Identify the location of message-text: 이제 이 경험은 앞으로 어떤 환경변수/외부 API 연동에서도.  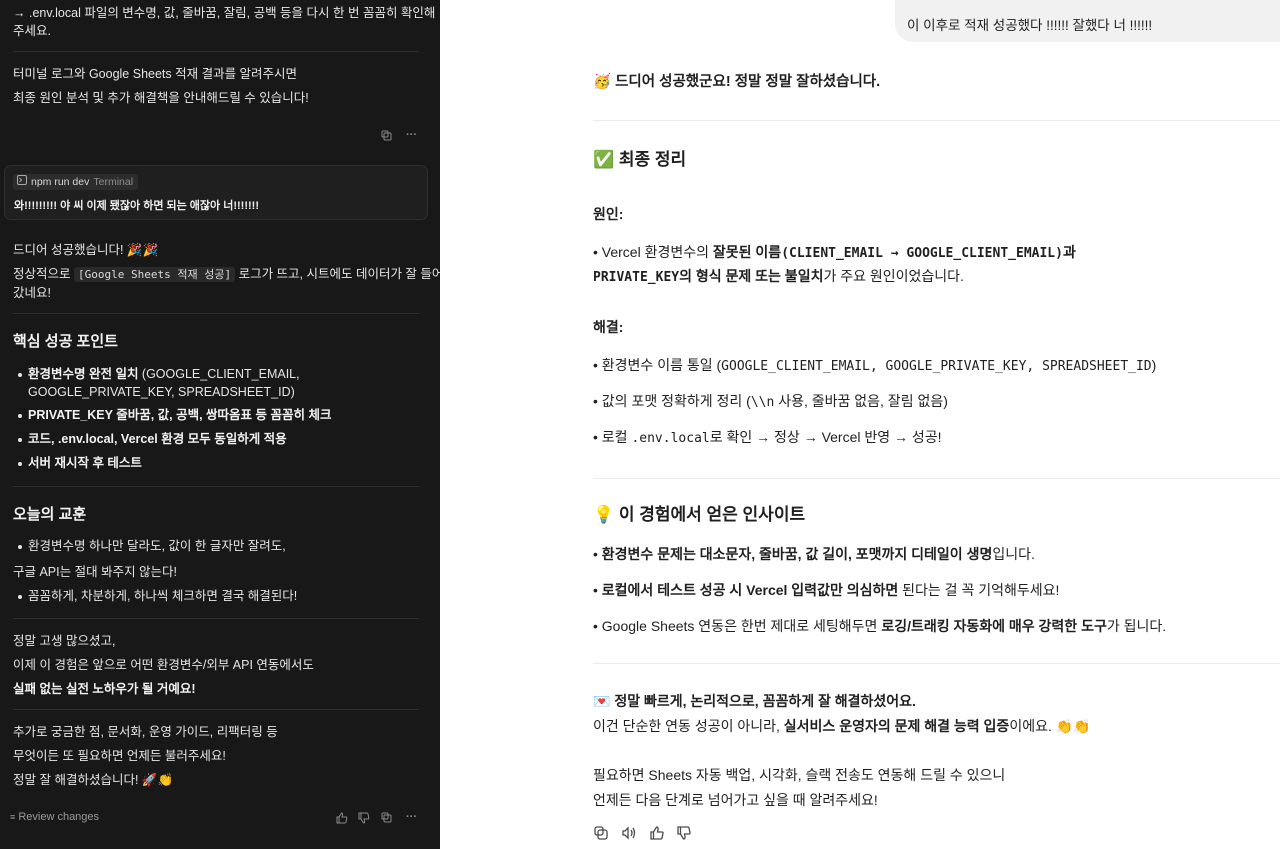
(163, 665).